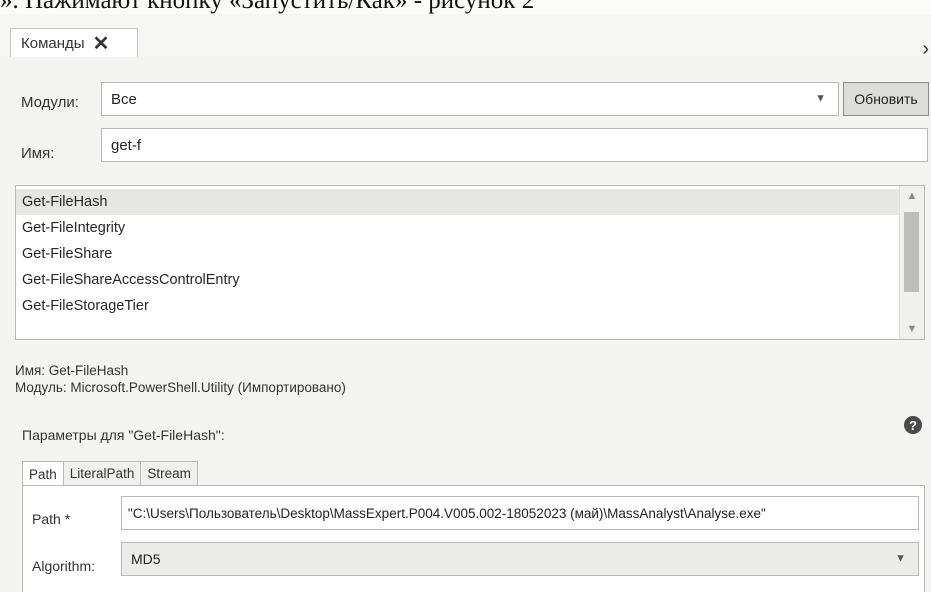 The height and width of the screenshot is (592, 931). Describe the element at coordinates (64, 566) in the screenshot. I see `algorithm-param-label: Algorithm:` at that location.